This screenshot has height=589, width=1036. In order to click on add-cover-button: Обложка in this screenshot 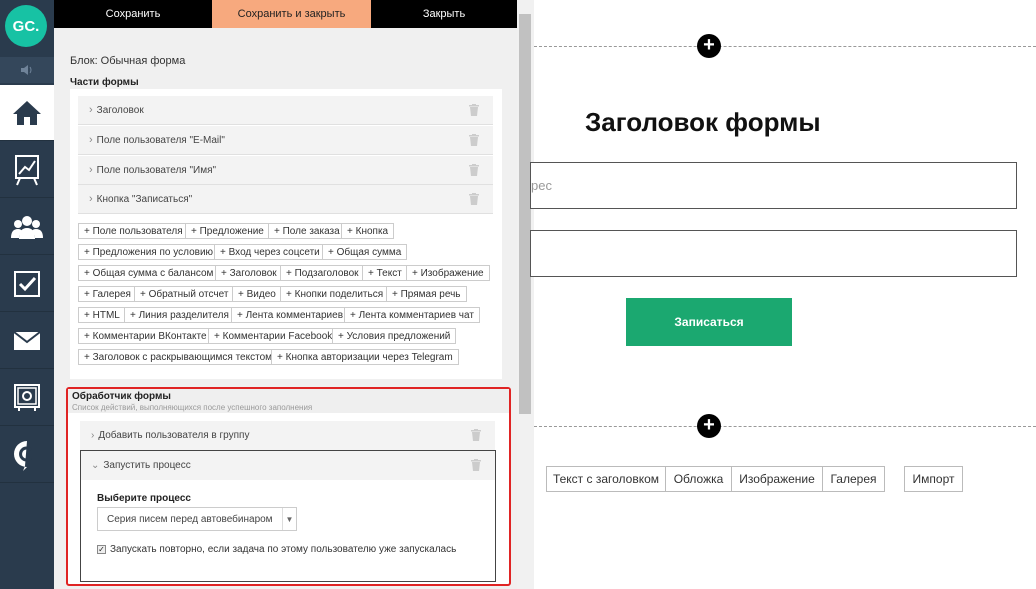, I will do `click(698, 479)`.